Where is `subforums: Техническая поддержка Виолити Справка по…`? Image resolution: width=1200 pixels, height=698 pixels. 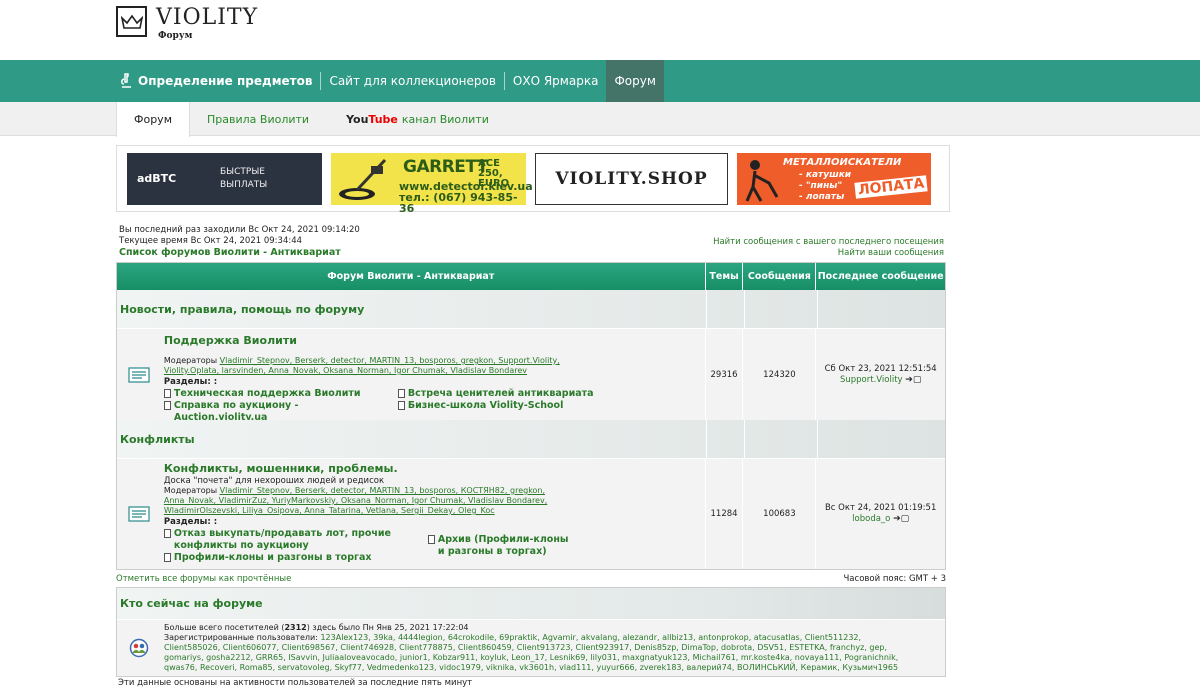 subforums: Техническая поддержка Виолити Справка по… is located at coordinates (434, 406).